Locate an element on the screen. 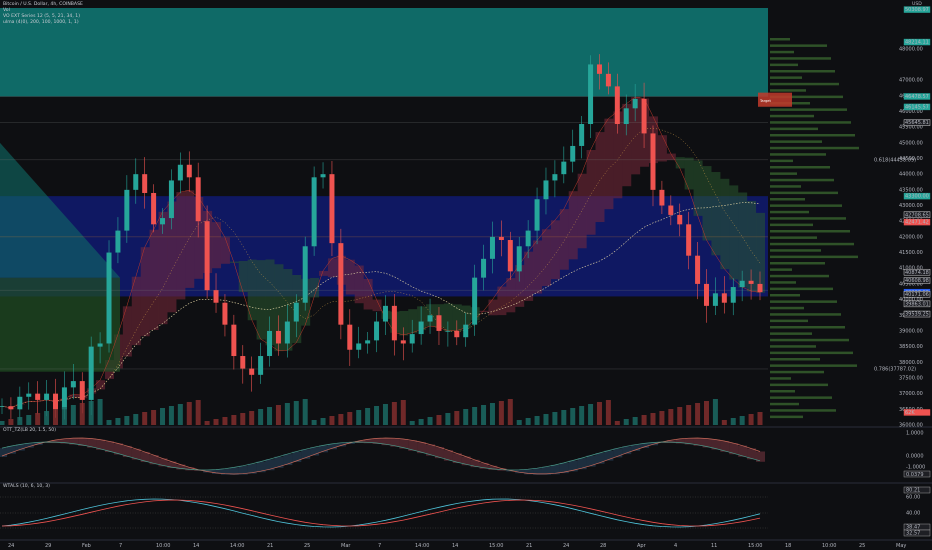  zone-green-left is located at coordinates (60, 324).